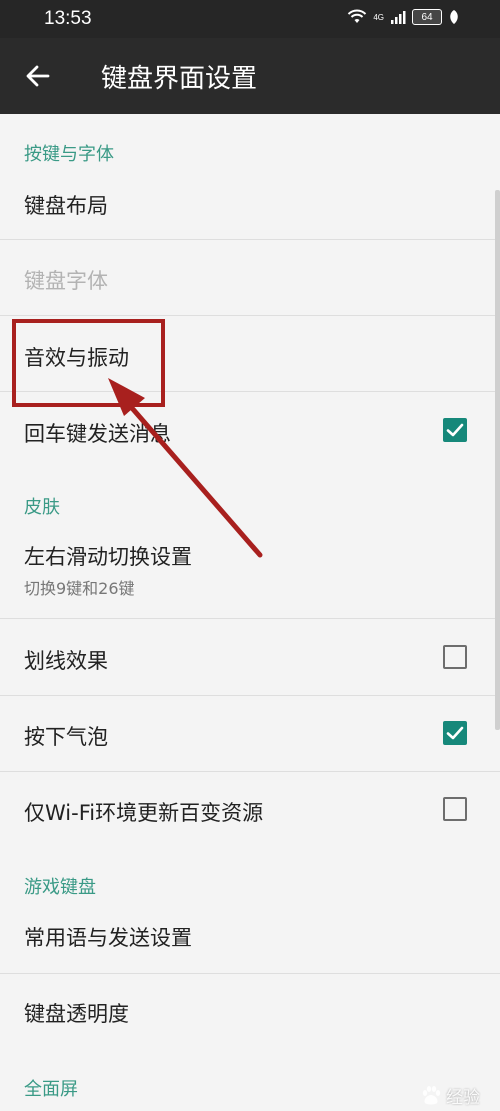  I want to click on row-line-effect: 划线效果, so click(250, 657).